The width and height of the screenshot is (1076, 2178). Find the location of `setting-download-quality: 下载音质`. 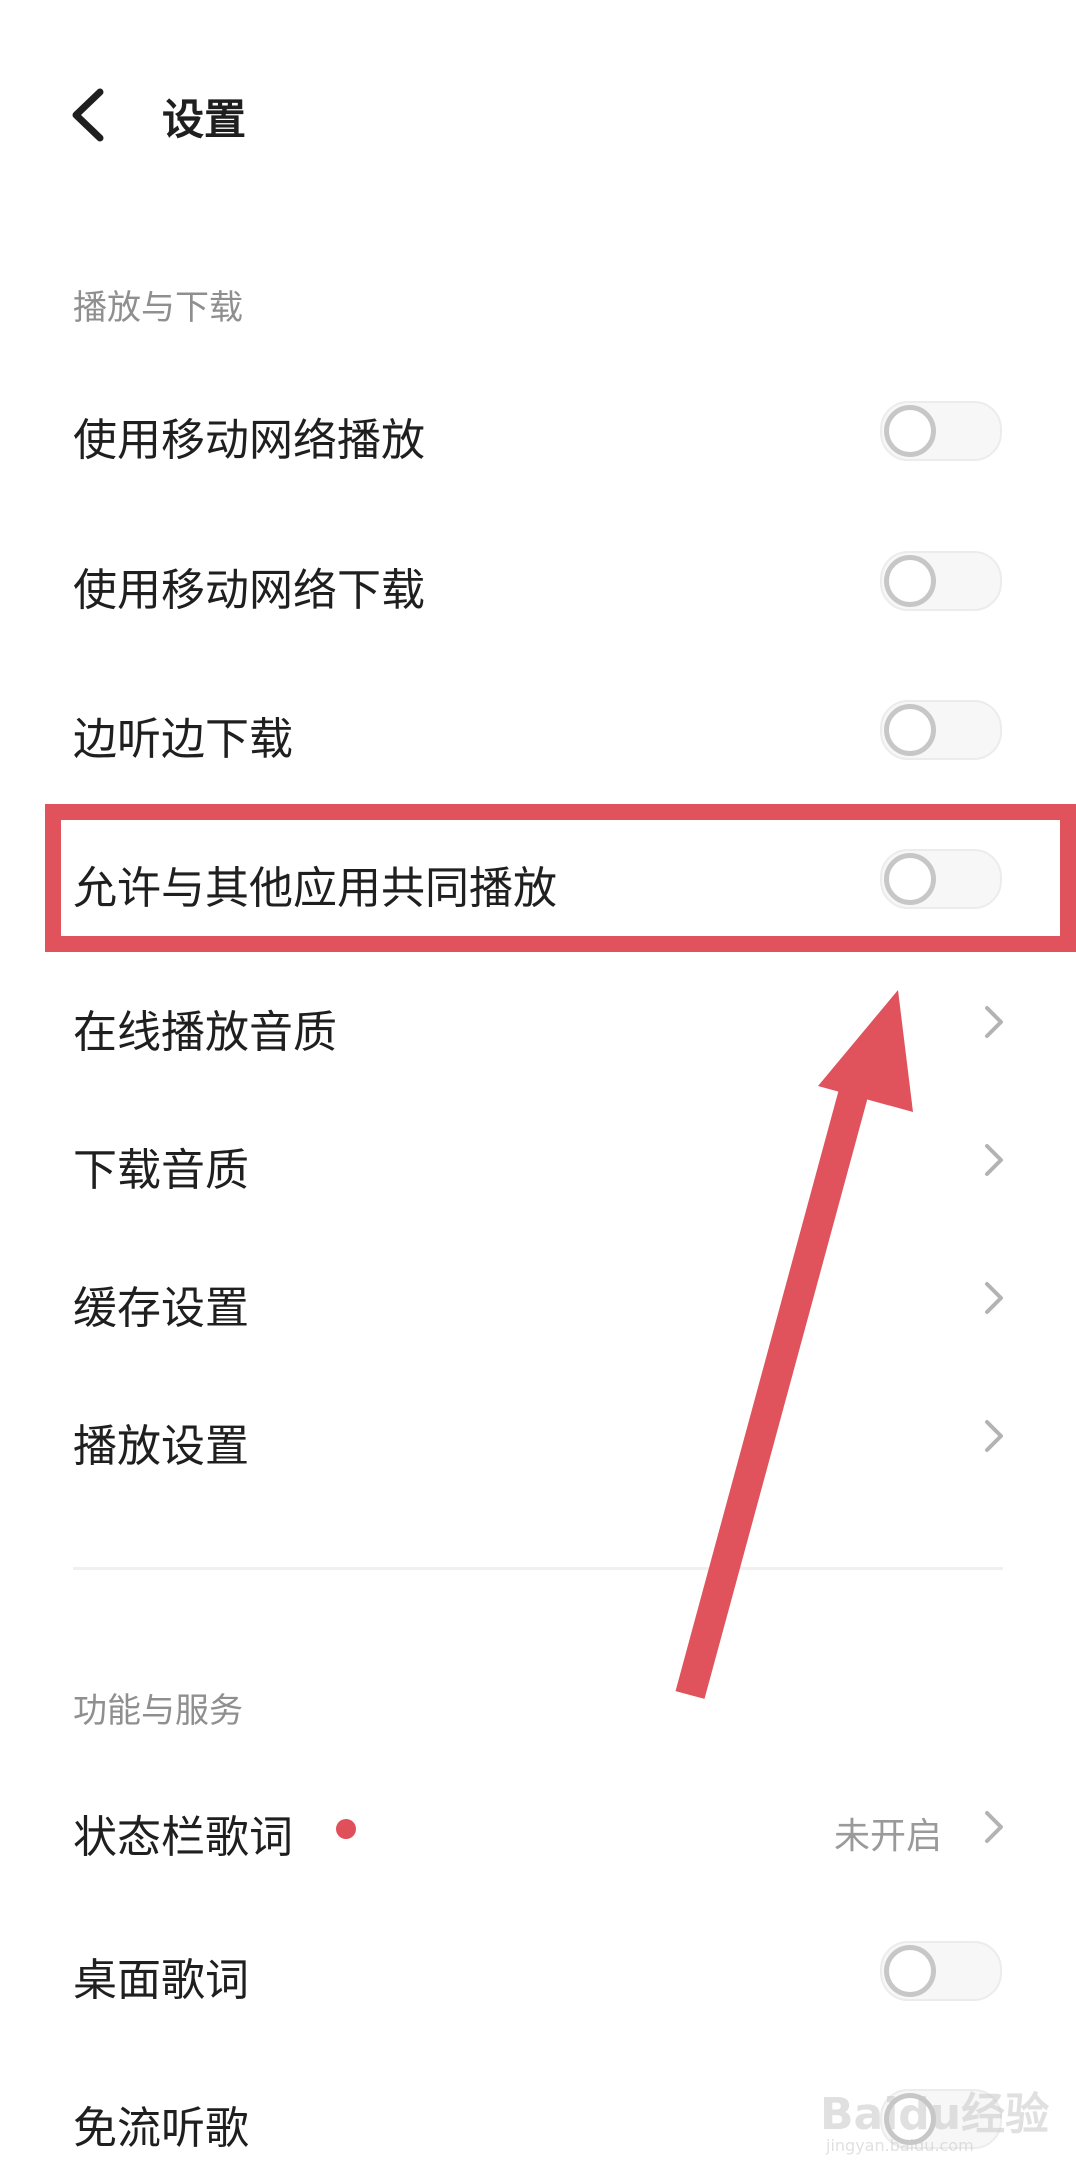

setting-download-quality: 下载音质 is located at coordinates (538, 1160).